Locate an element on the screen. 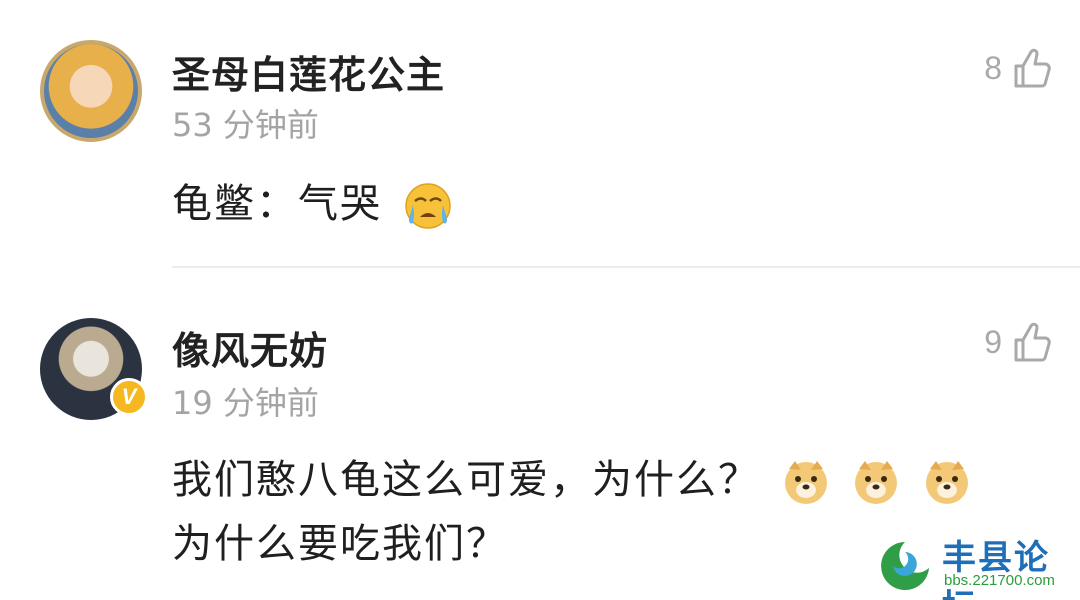  watermark-title: 丰县论坛 is located at coordinates (996, 569).